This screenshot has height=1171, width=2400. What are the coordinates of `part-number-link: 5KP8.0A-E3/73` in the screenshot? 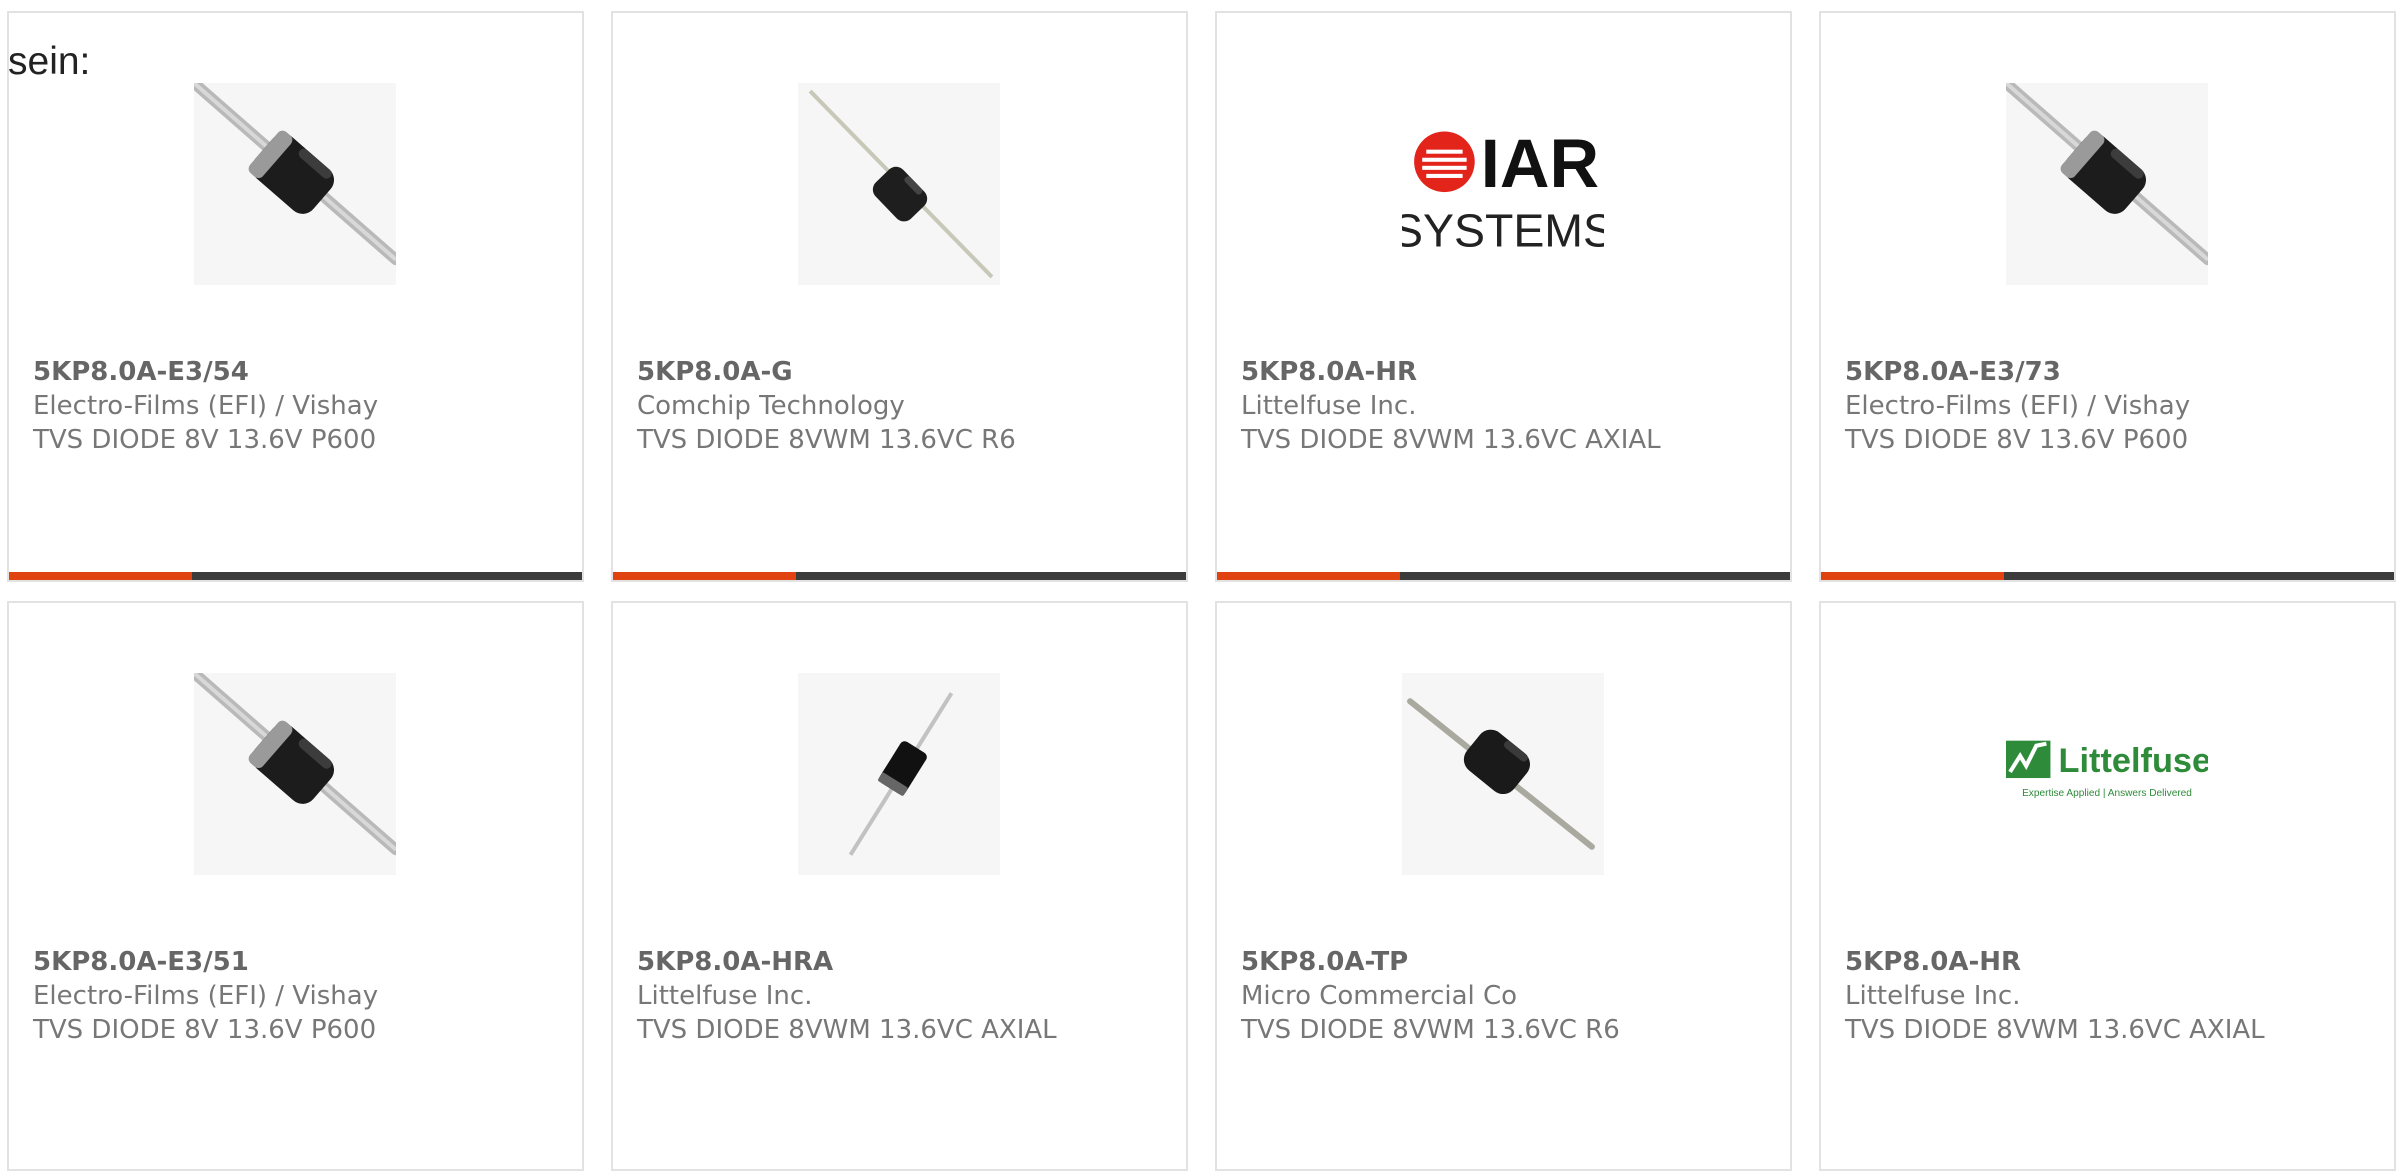 It's located at (2109, 372).